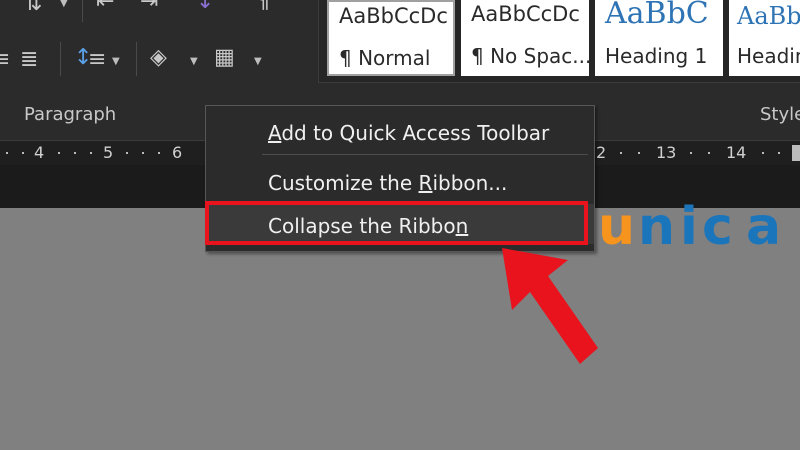 The height and width of the screenshot is (450, 800). I want to click on access-key: R, so click(425, 183).